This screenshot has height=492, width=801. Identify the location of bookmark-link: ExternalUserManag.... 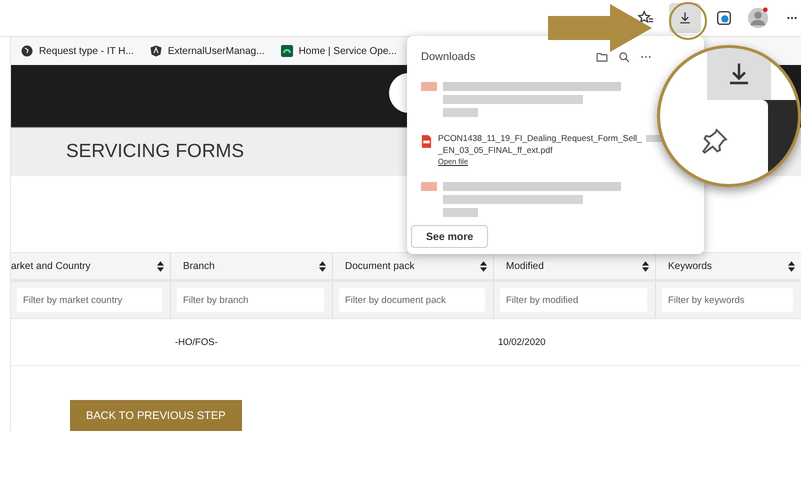
(207, 51).